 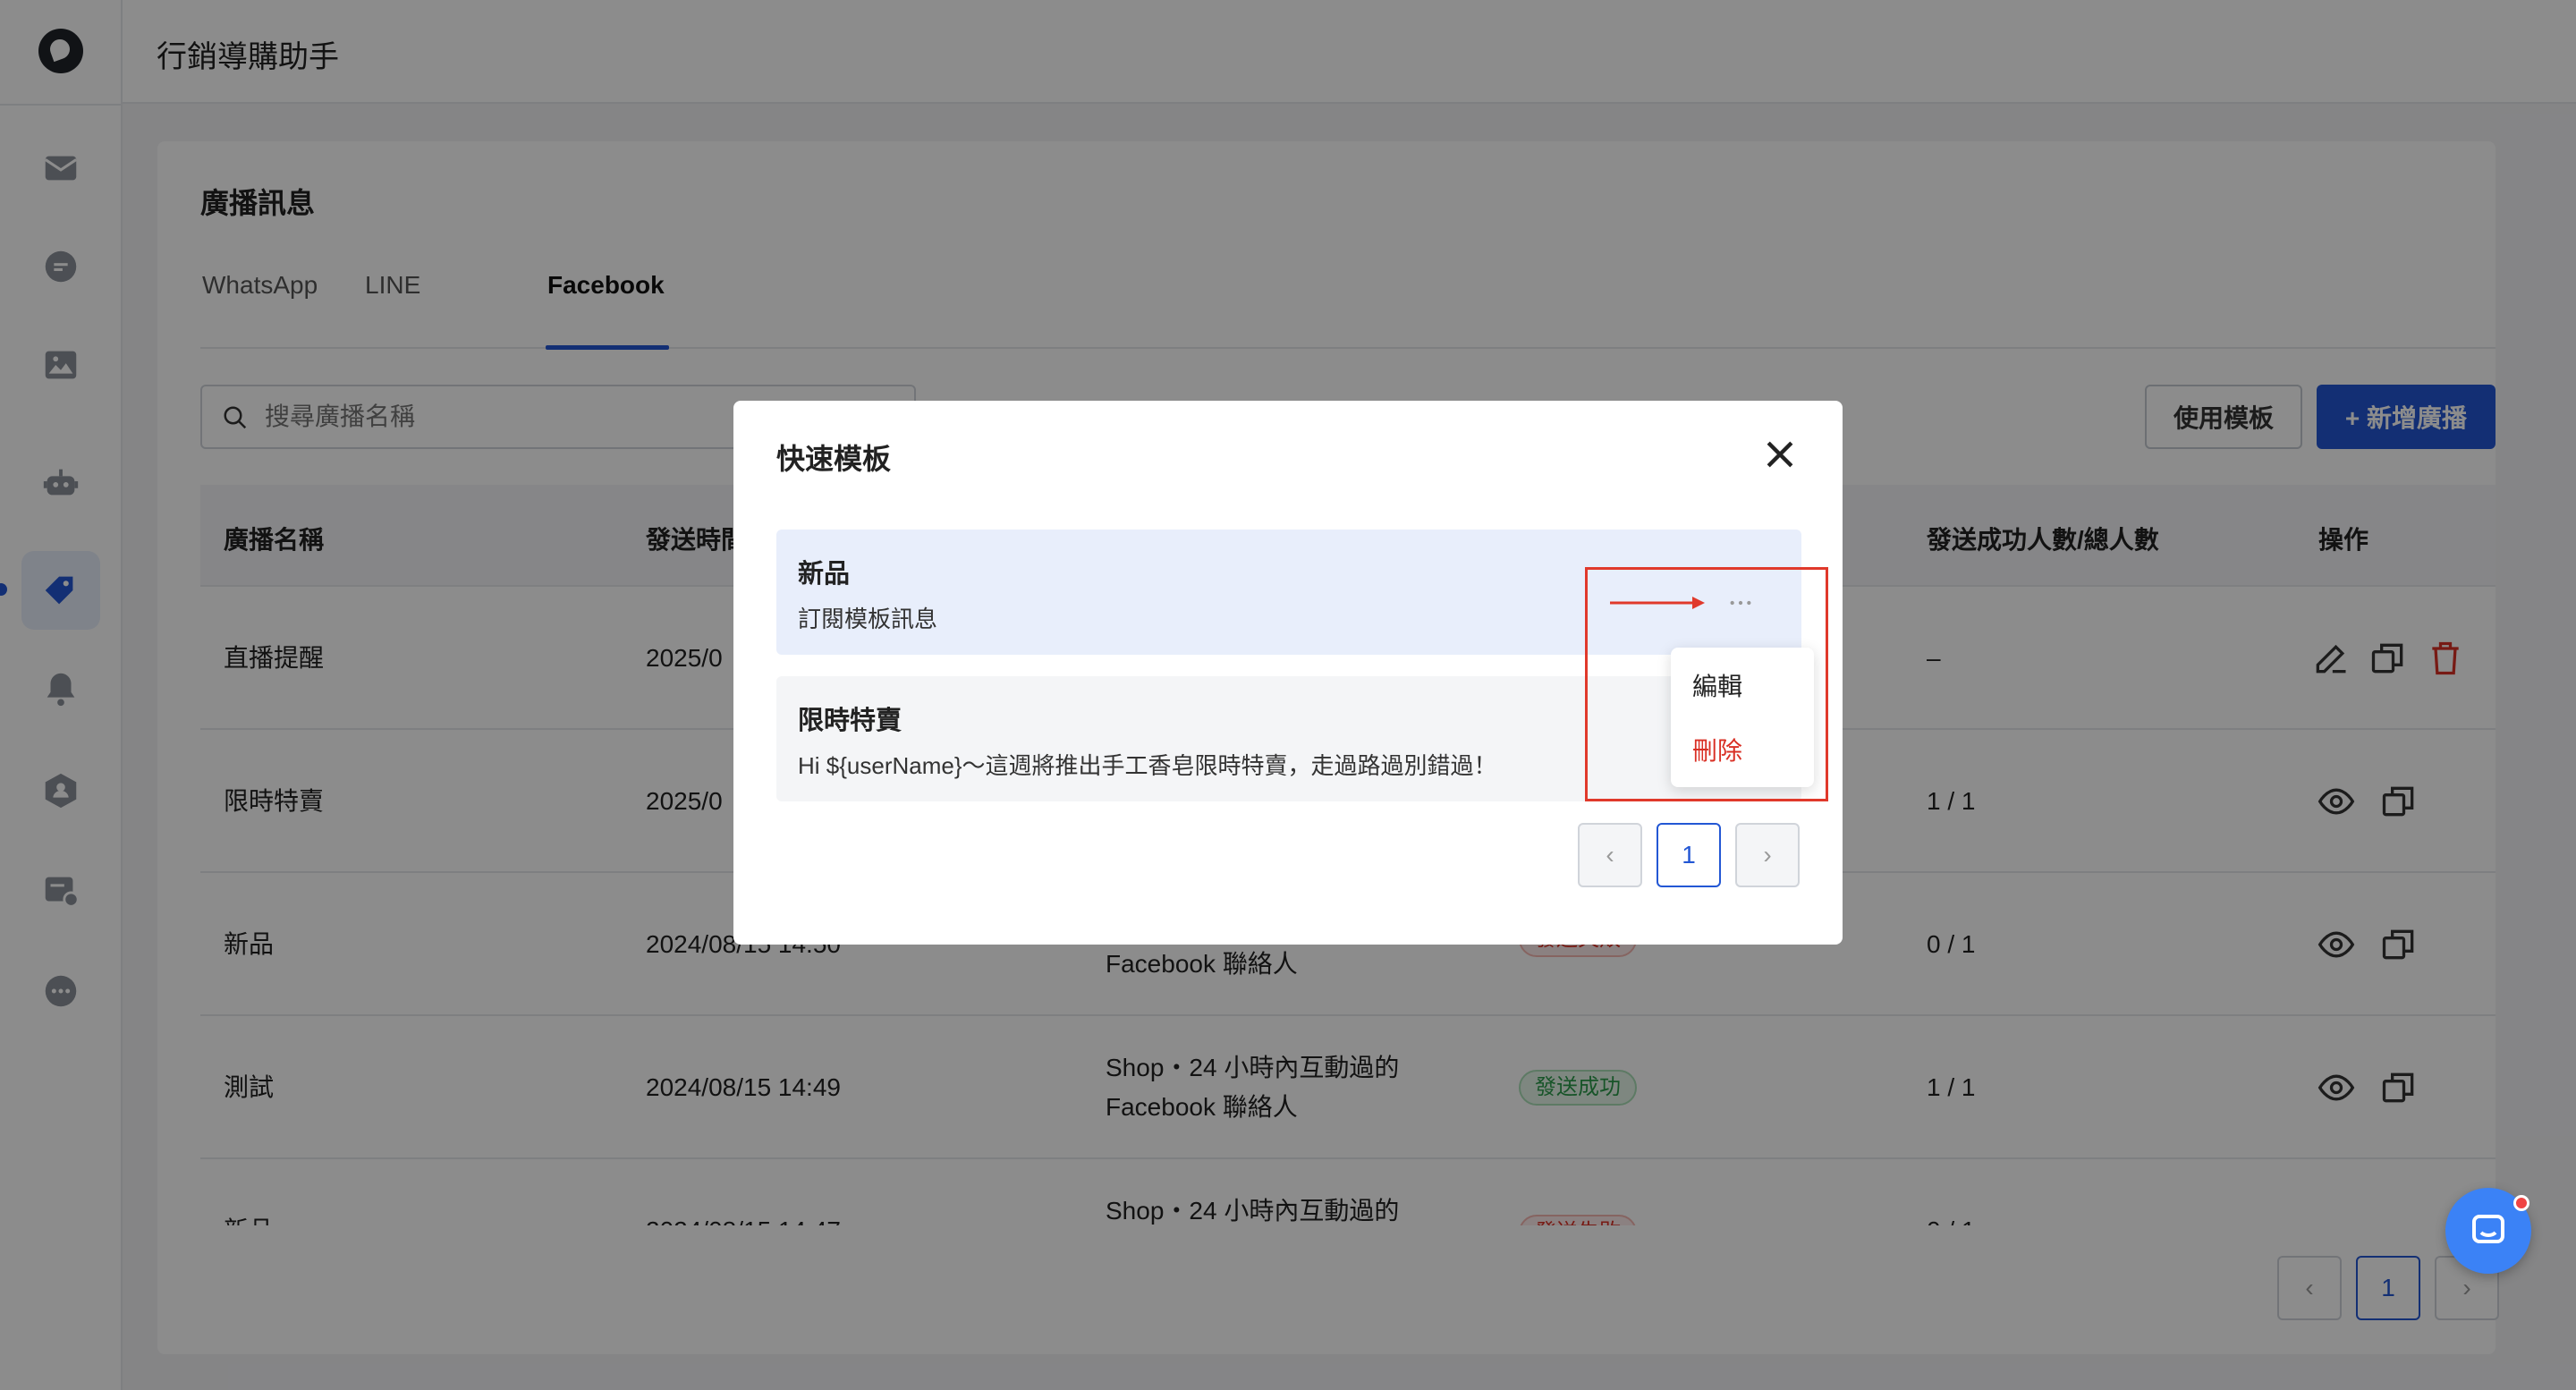 I want to click on template-body: Hi ${userName}～這週將推出手工香皂限時特賣，走過路過別錯過！, so click(x=1147, y=765).